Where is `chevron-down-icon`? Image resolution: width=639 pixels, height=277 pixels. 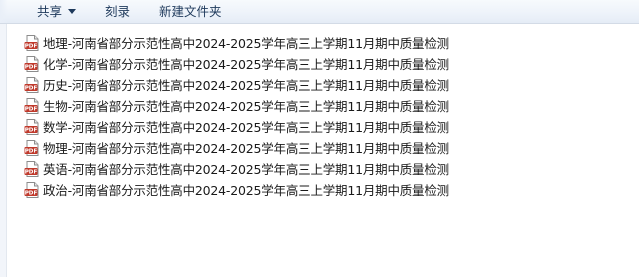 chevron-down-icon is located at coordinates (72, 11).